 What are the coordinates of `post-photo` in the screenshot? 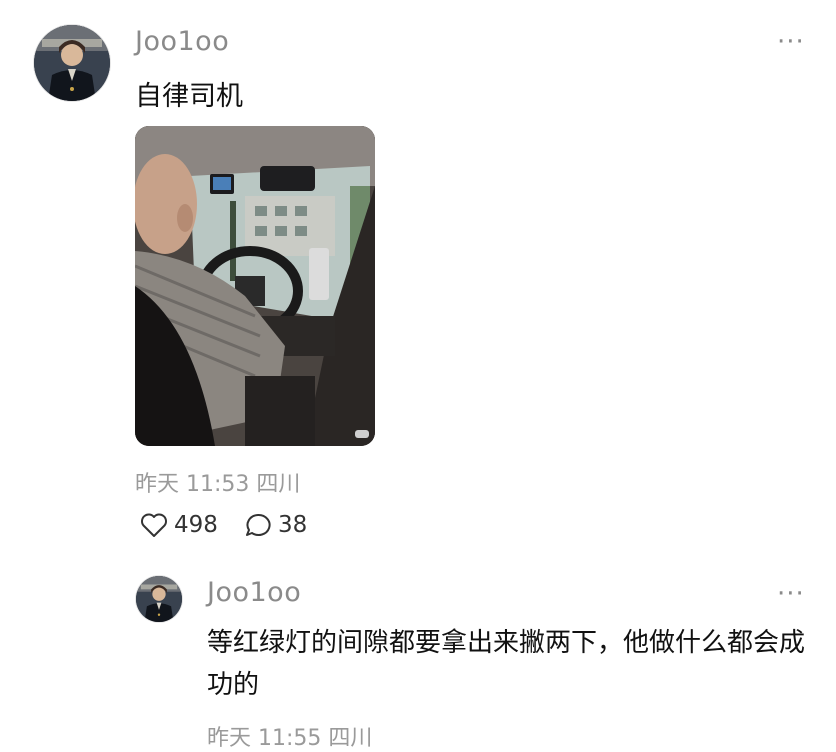 It's located at (255, 286).